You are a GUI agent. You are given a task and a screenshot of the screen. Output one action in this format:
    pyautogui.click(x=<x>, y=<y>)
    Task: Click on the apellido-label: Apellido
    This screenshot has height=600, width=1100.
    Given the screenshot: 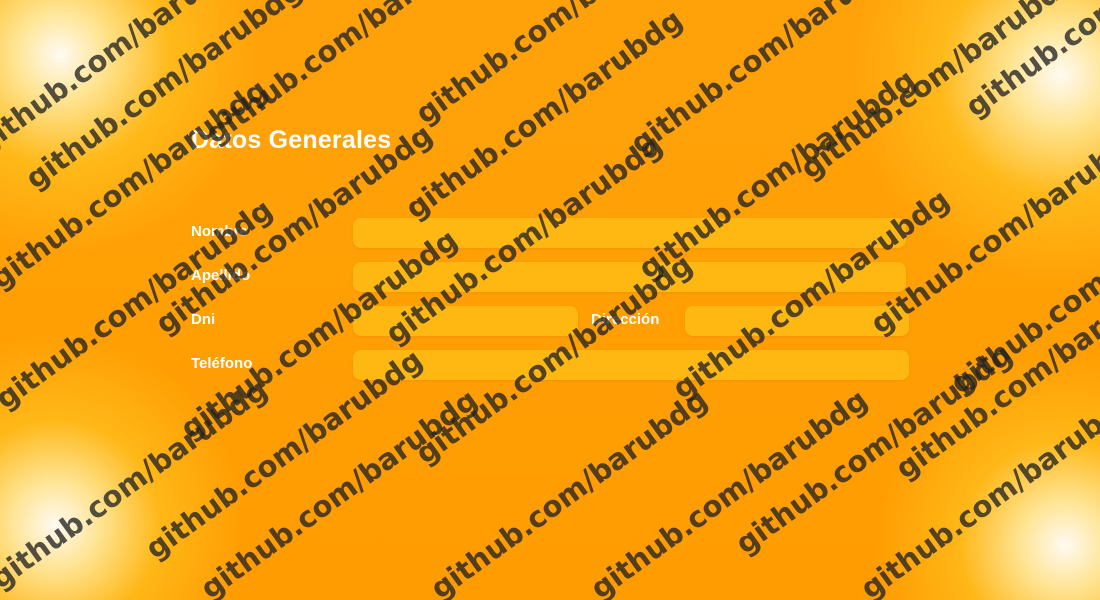 What is the action you would take?
    pyautogui.click(x=221, y=275)
    